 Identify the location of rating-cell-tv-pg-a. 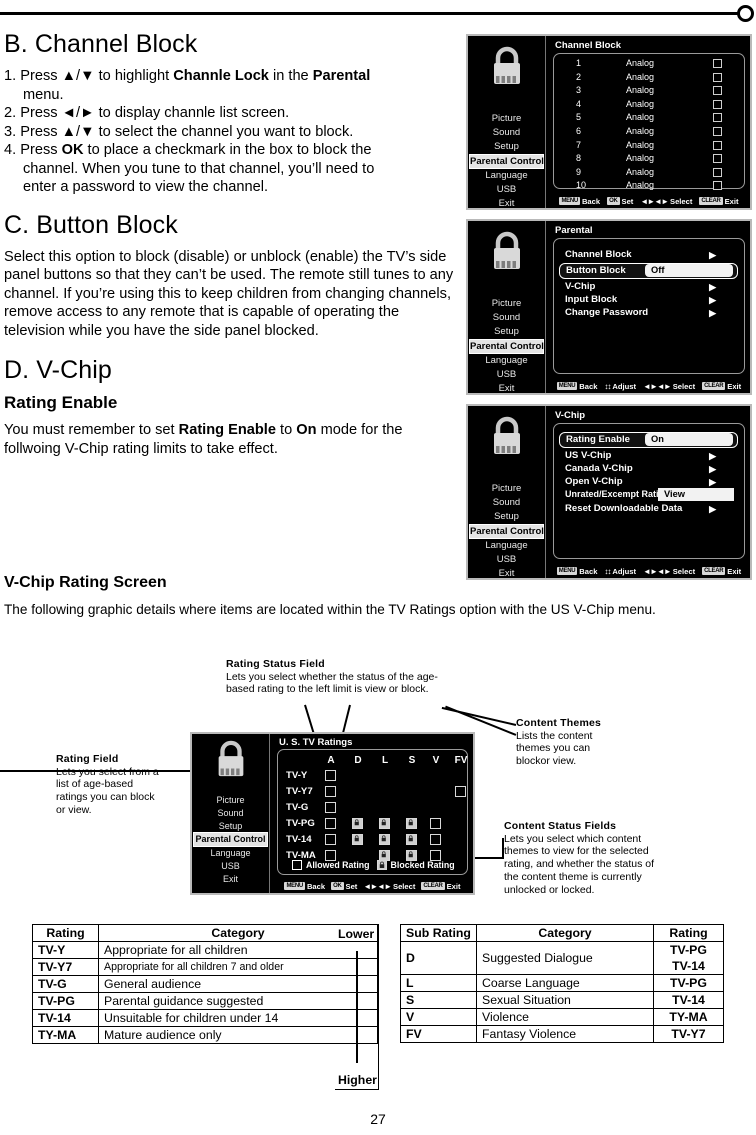
(330, 823).